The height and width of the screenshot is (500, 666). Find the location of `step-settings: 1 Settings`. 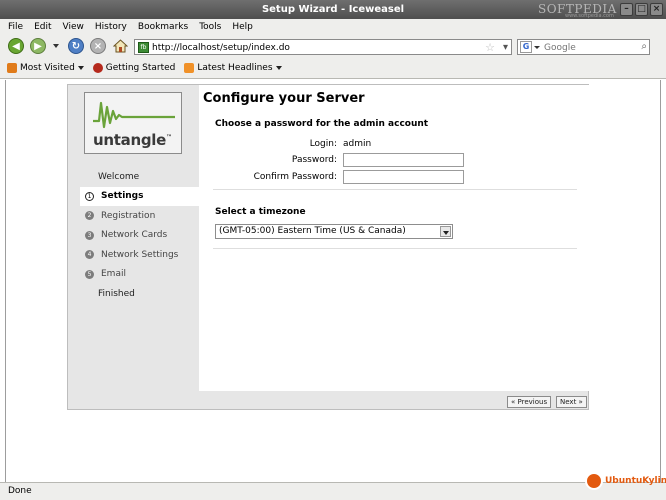

step-settings: 1 Settings is located at coordinates (139, 196).